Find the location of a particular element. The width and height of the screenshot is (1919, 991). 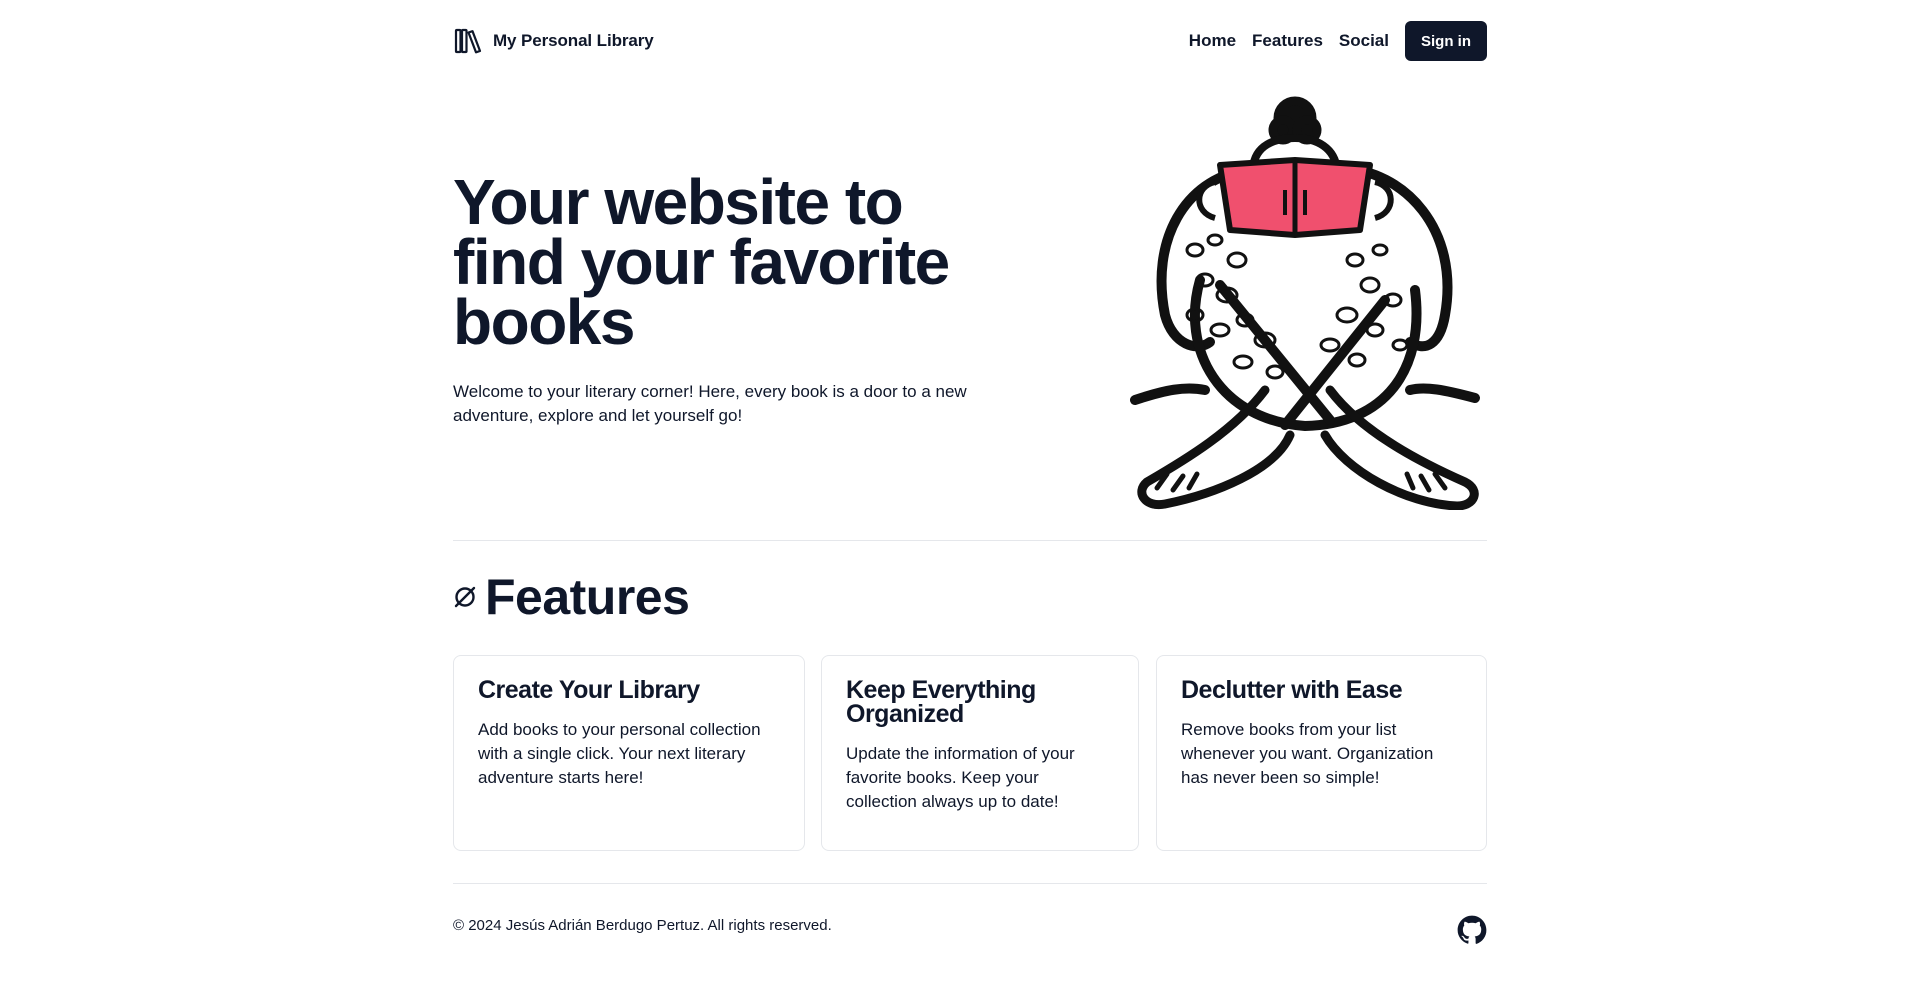

features-heading: Features is located at coordinates (571, 597).